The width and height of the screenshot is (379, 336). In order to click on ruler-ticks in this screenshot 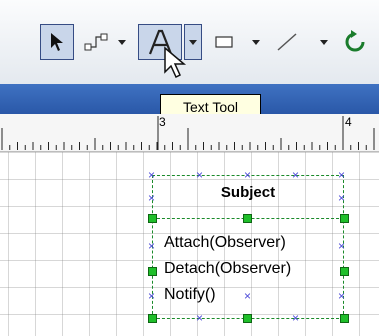, I will do `click(188, 133)`.